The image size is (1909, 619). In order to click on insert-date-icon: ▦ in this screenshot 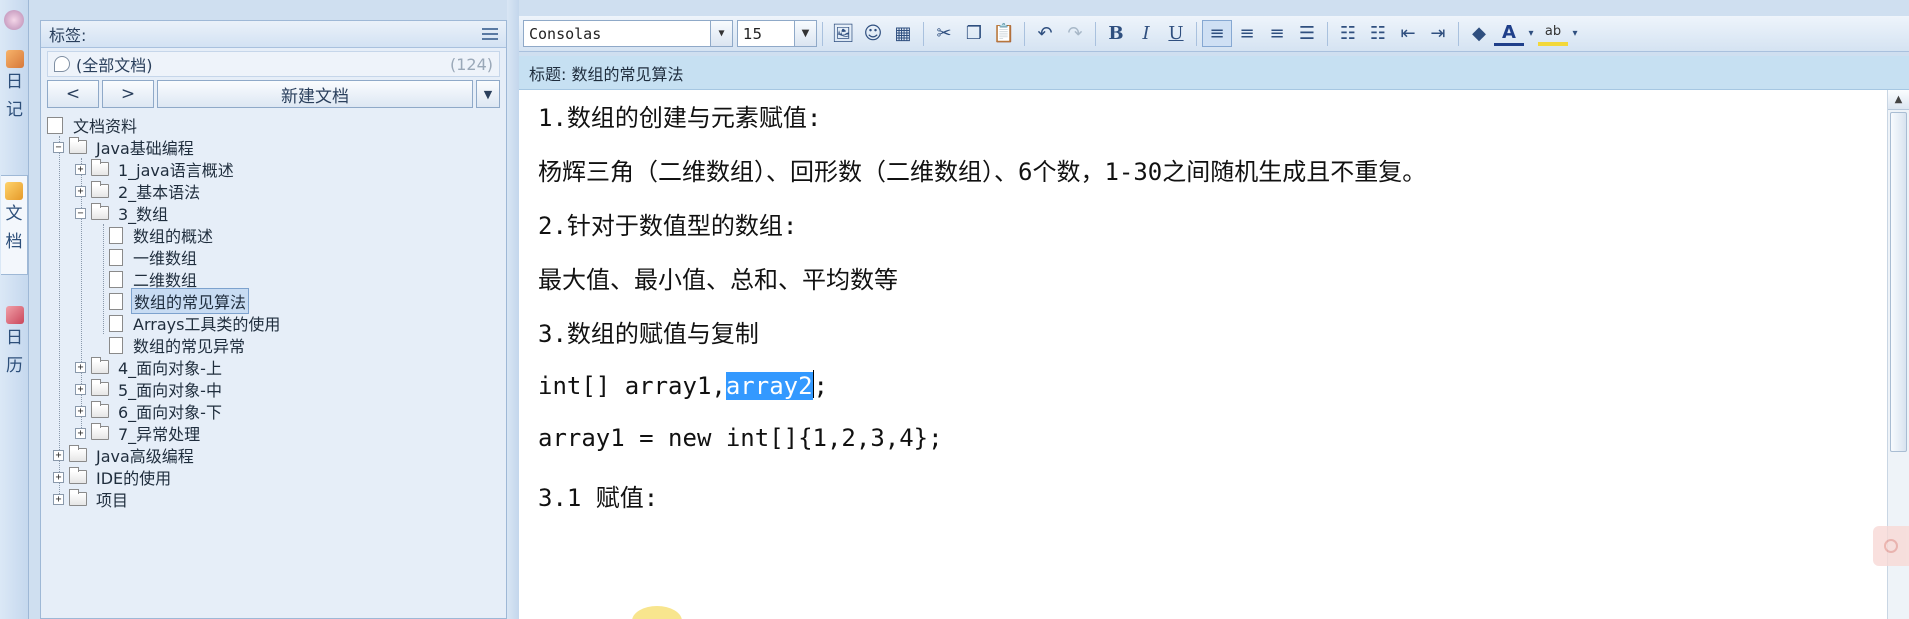, I will do `click(903, 33)`.